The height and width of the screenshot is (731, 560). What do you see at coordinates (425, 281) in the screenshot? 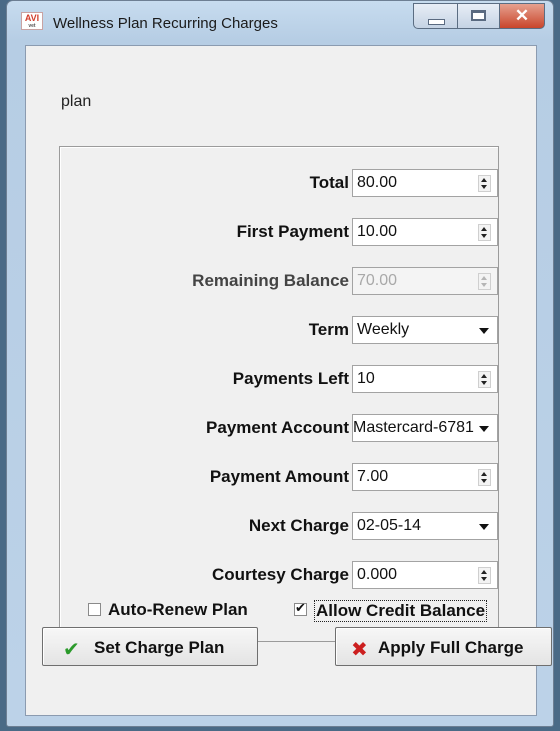
I see `remaining-balance-input: 70.00` at bounding box center [425, 281].